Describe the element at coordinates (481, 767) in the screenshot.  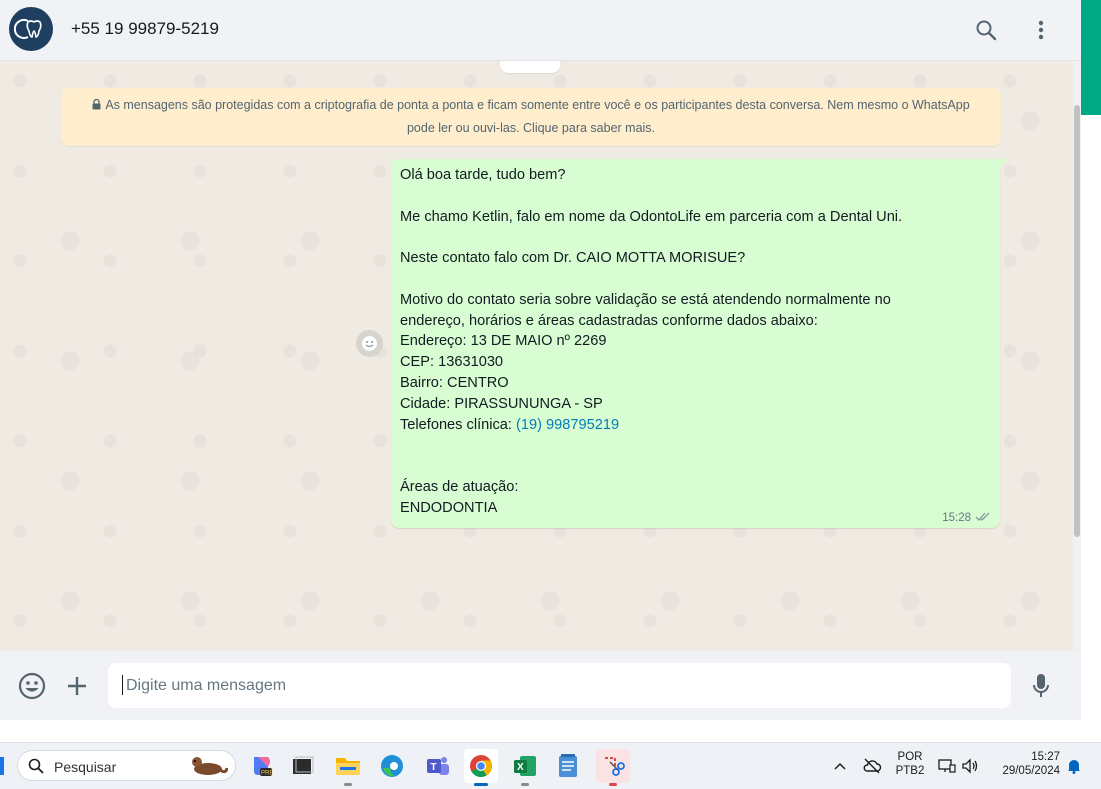
I see `chrome-icon` at that location.